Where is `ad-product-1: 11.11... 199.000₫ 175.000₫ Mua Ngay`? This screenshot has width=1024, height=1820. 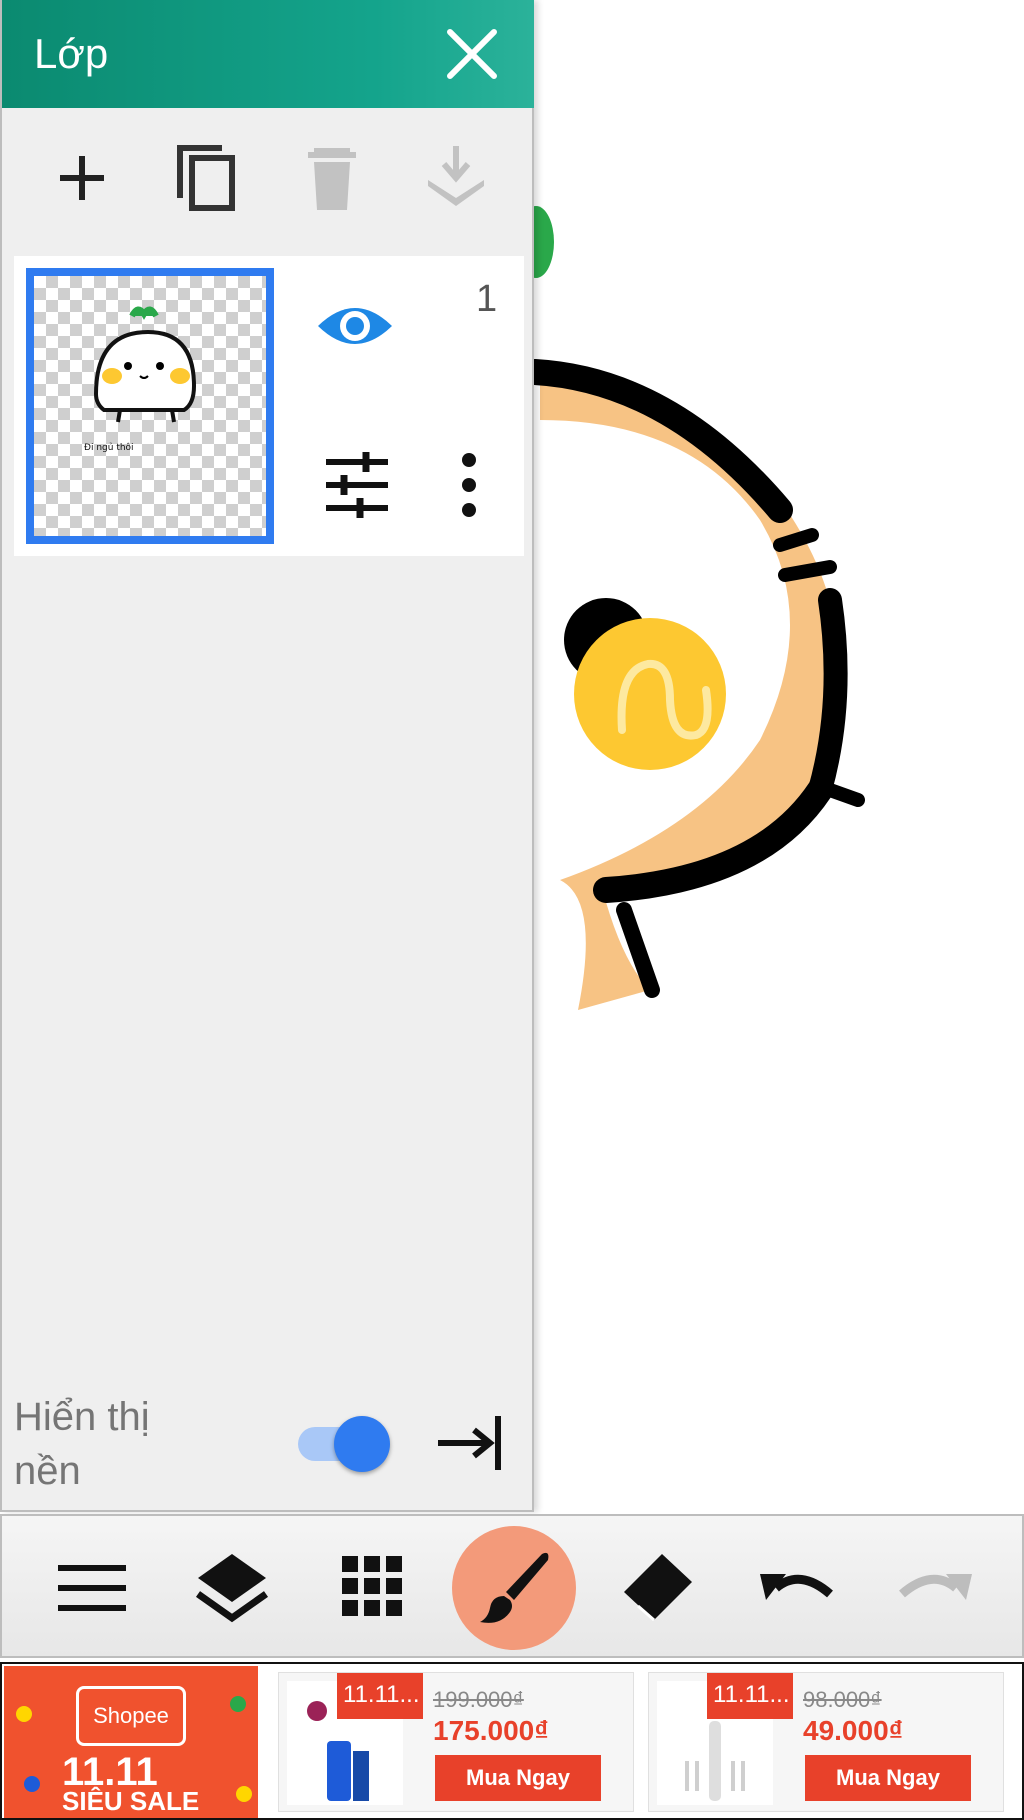 ad-product-1: 11.11... 199.000₫ 175.000₫ Mua Ngay is located at coordinates (456, 1742).